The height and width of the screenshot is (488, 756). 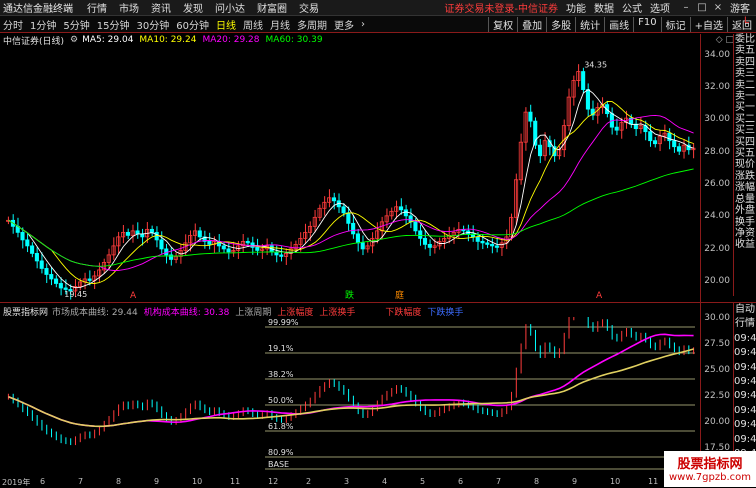 I want to click on settings-icon: ⚙, so click(x=74, y=40).